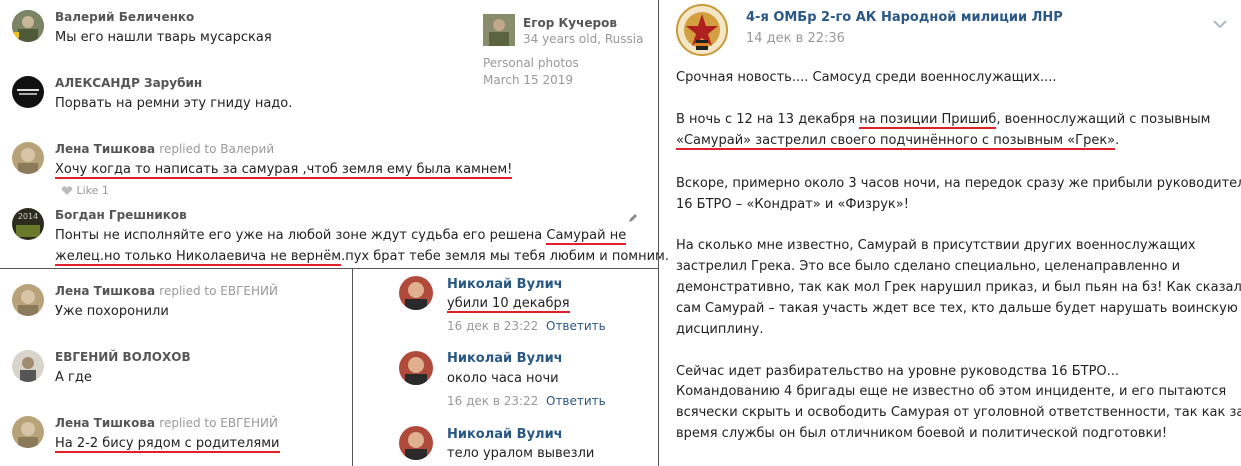 This screenshot has height=466, width=1241. I want to click on group-name: 4-я ОМБр 2-го АК Народной милиции ЛНР, so click(904, 17).